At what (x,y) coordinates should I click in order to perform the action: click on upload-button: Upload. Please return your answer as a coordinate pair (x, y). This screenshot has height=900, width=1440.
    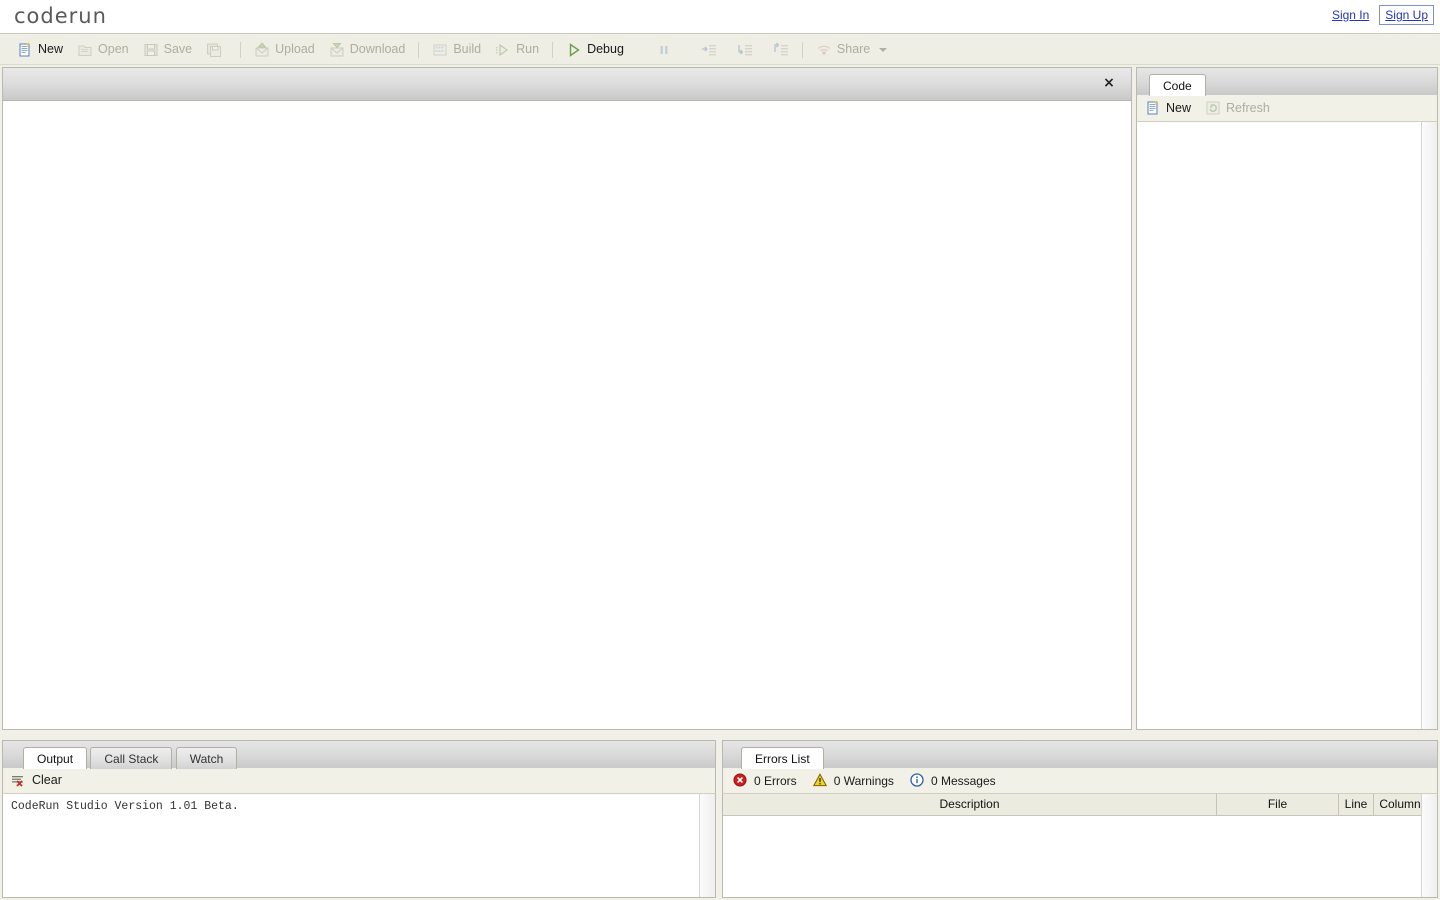
    Looking at the image, I should click on (284, 50).